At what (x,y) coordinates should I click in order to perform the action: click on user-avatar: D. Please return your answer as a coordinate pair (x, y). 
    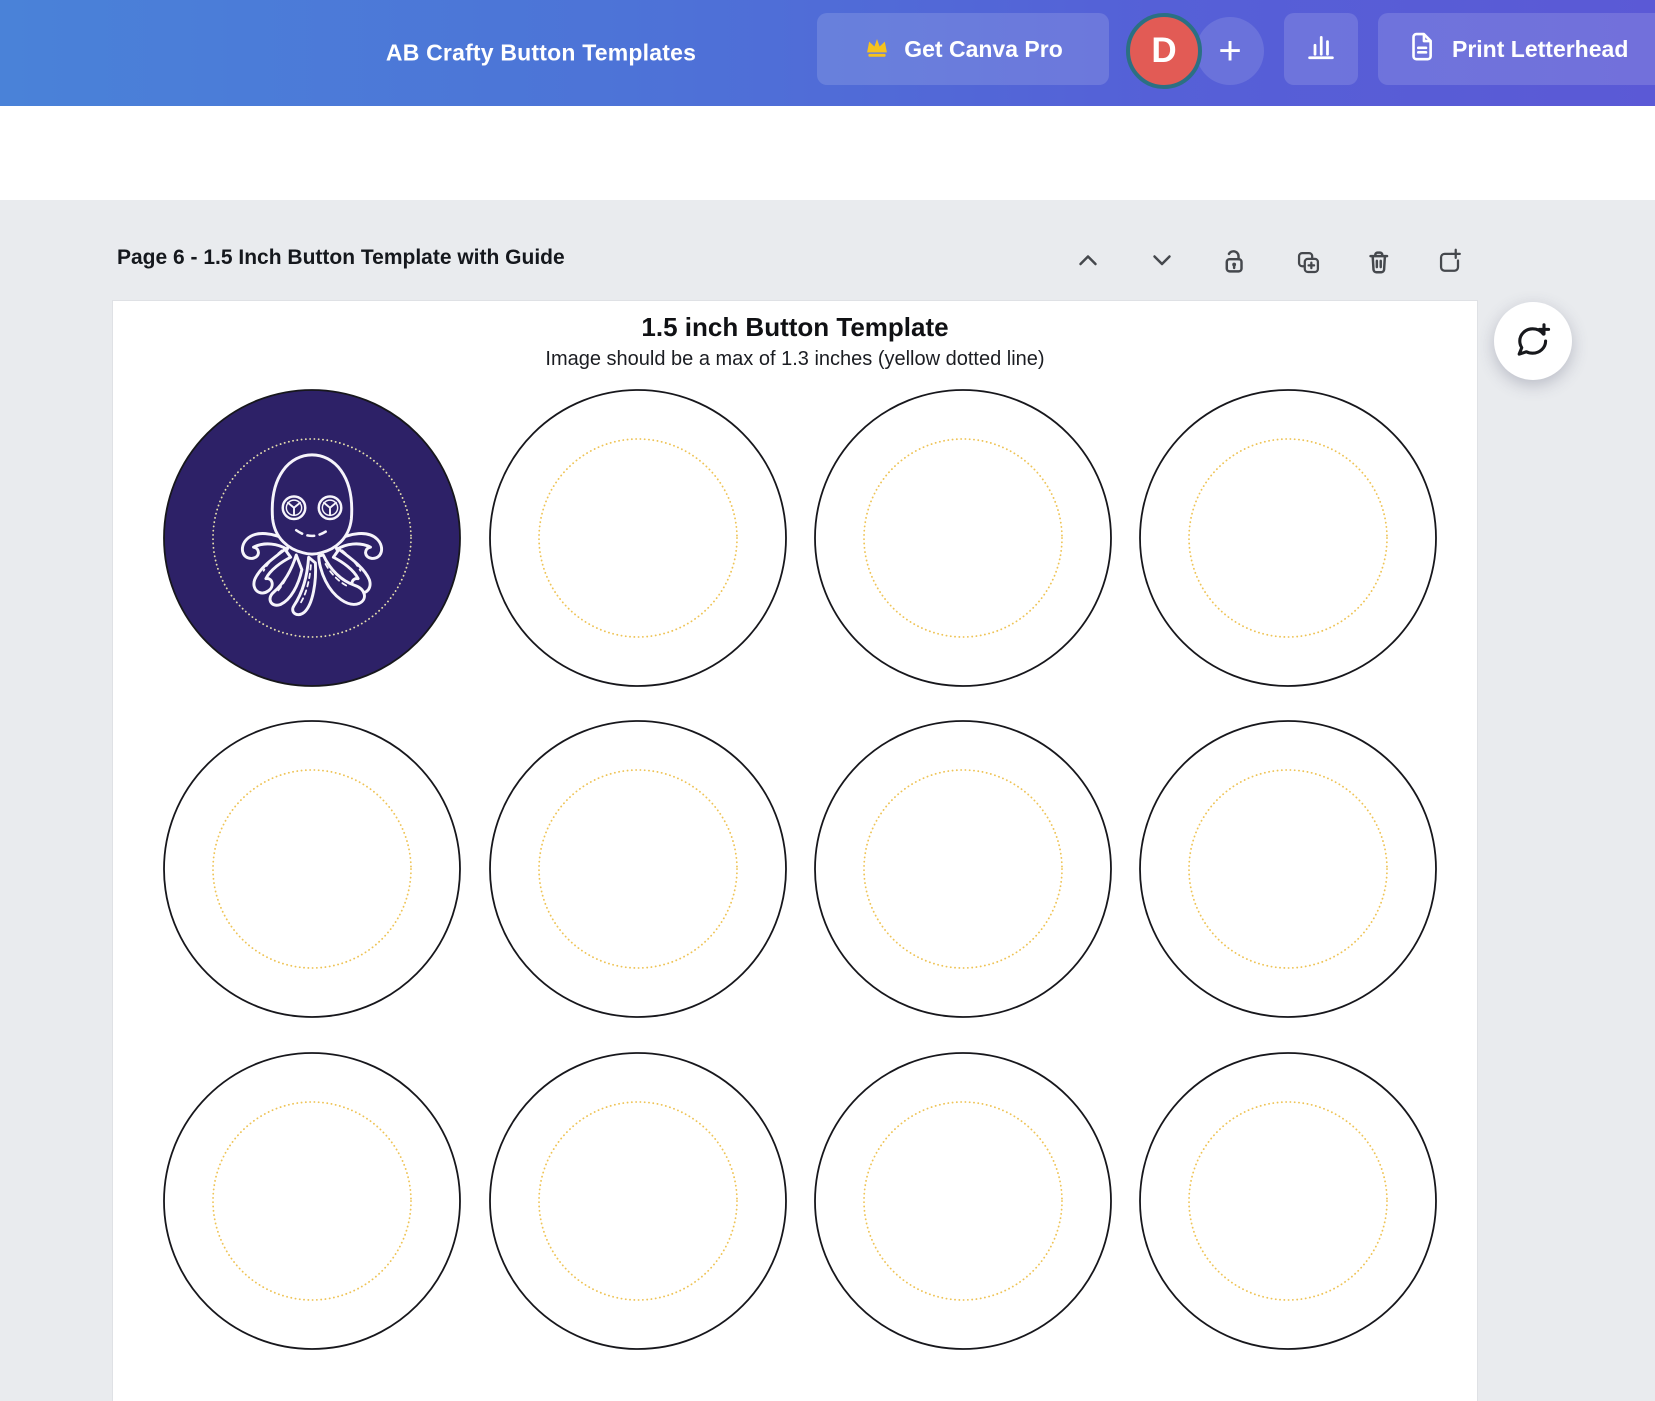
    Looking at the image, I should click on (1164, 51).